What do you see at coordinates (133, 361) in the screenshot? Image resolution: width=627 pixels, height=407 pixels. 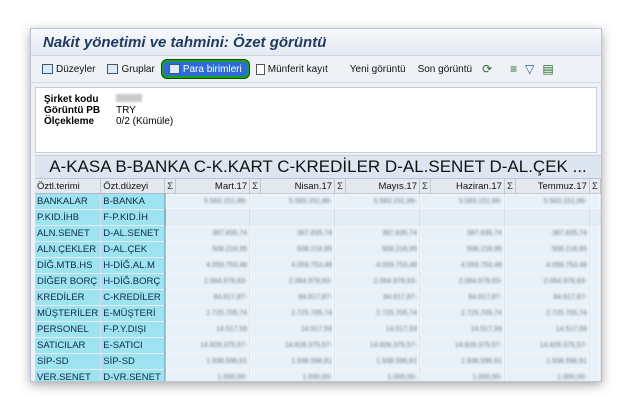 I see `row-level: SİP-SD` at bounding box center [133, 361].